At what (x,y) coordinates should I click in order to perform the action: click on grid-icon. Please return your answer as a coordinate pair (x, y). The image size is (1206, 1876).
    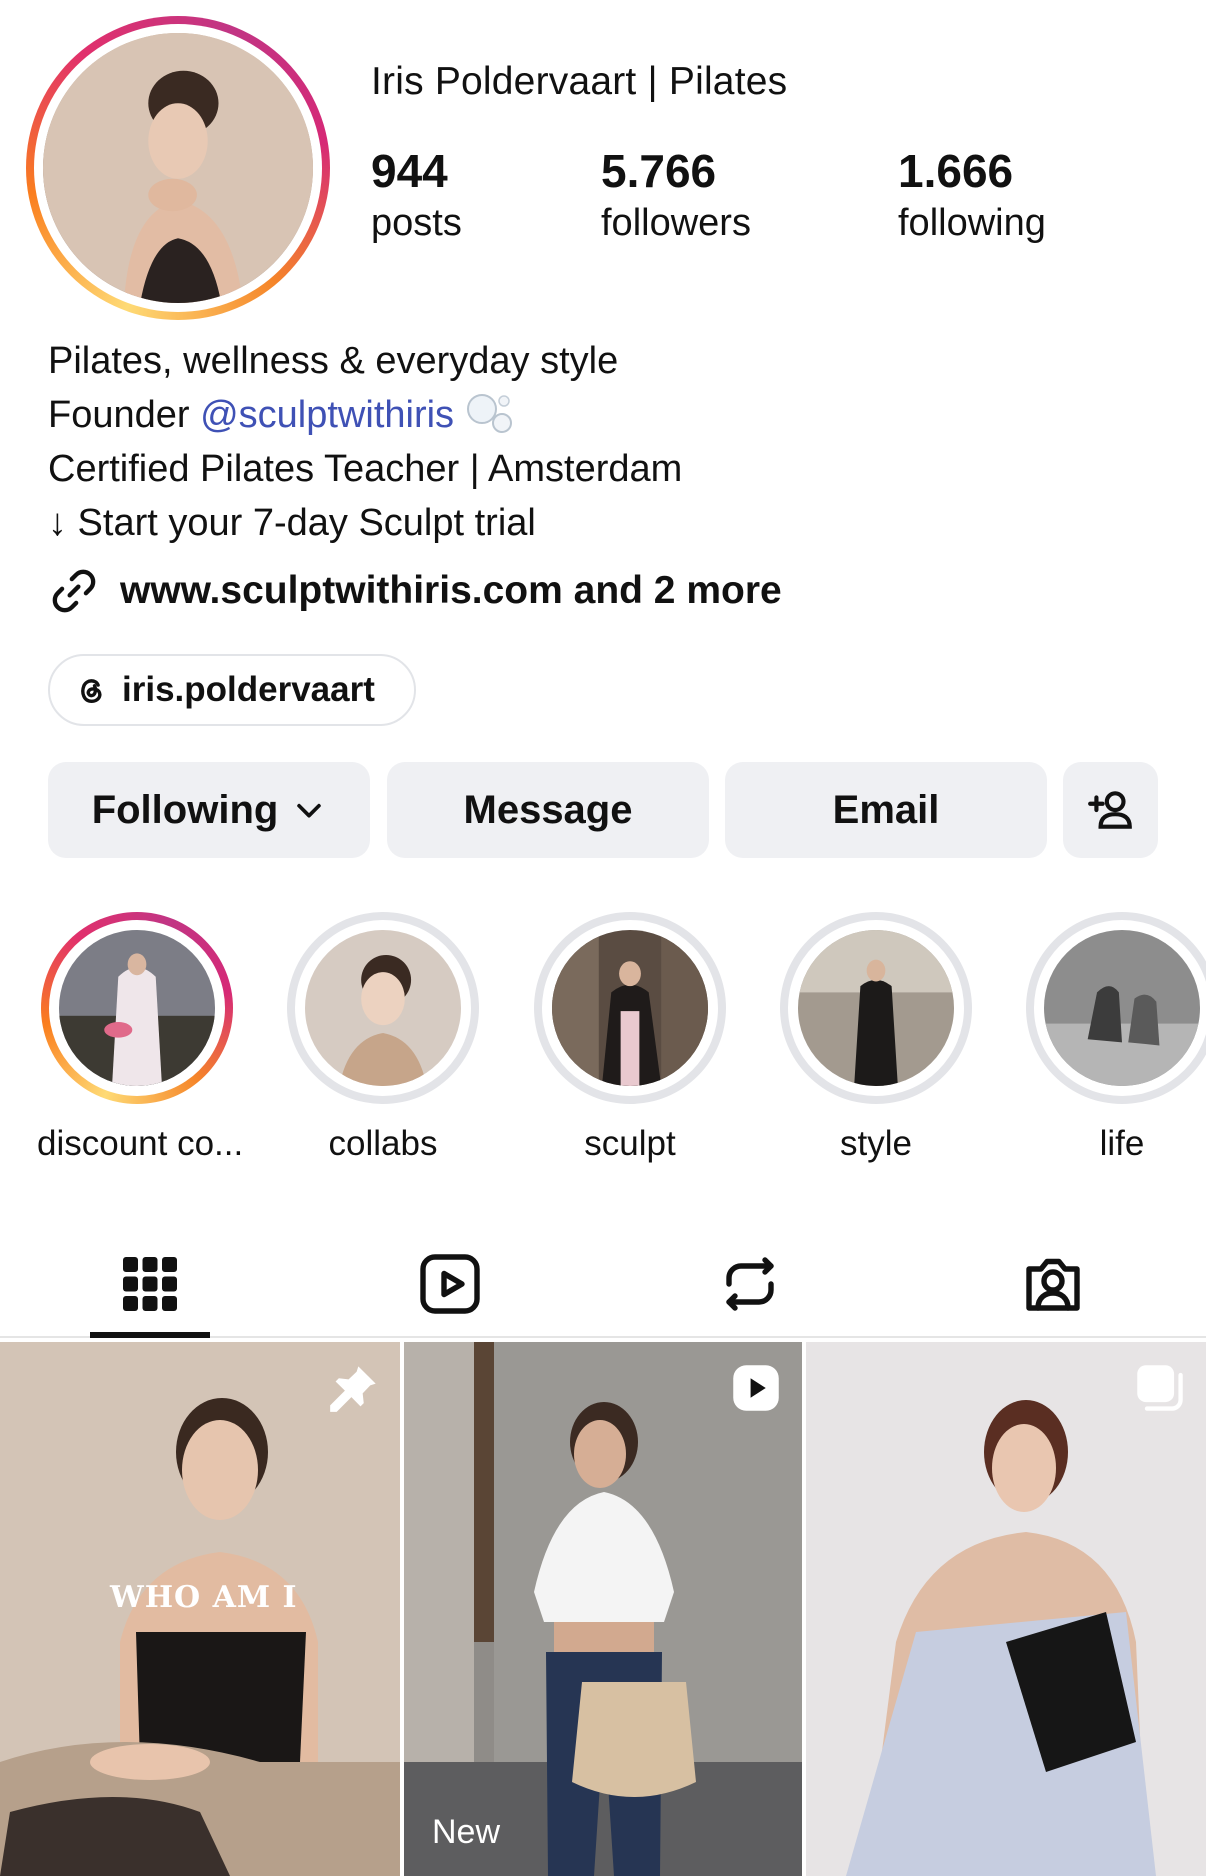
    Looking at the image, I should click on (150, 1284).